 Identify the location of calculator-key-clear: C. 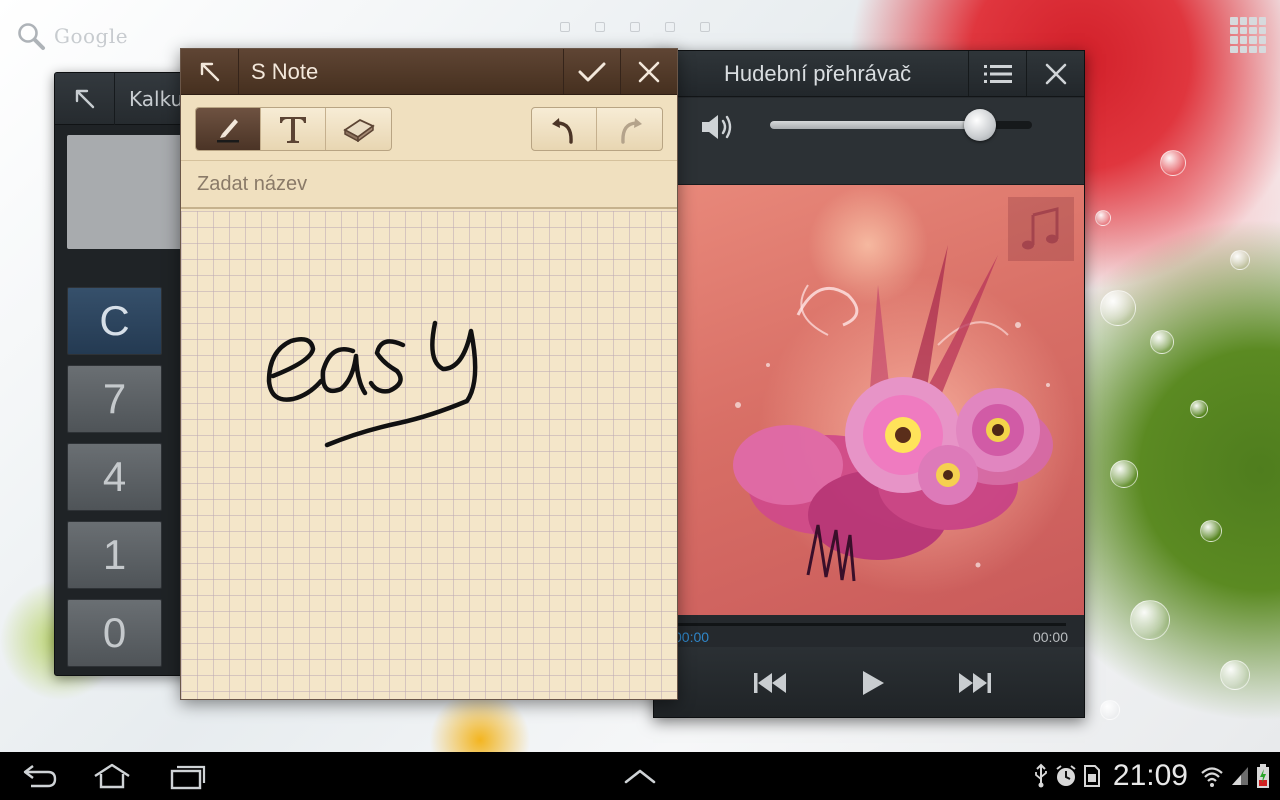
(114, 321).